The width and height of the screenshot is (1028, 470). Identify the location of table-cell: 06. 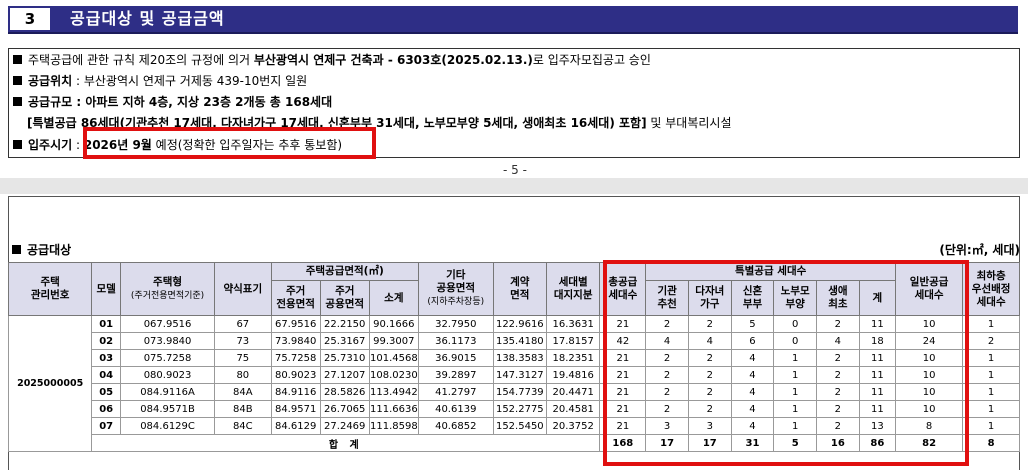
(106, 409).